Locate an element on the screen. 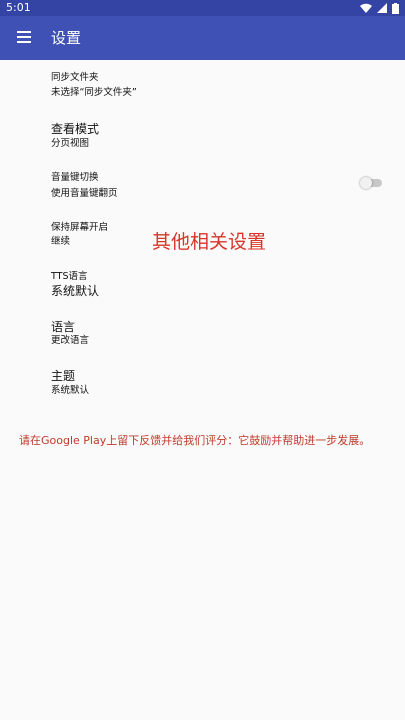  setting-title: 保持屏幕开启 is located at coordinates (80, 227).